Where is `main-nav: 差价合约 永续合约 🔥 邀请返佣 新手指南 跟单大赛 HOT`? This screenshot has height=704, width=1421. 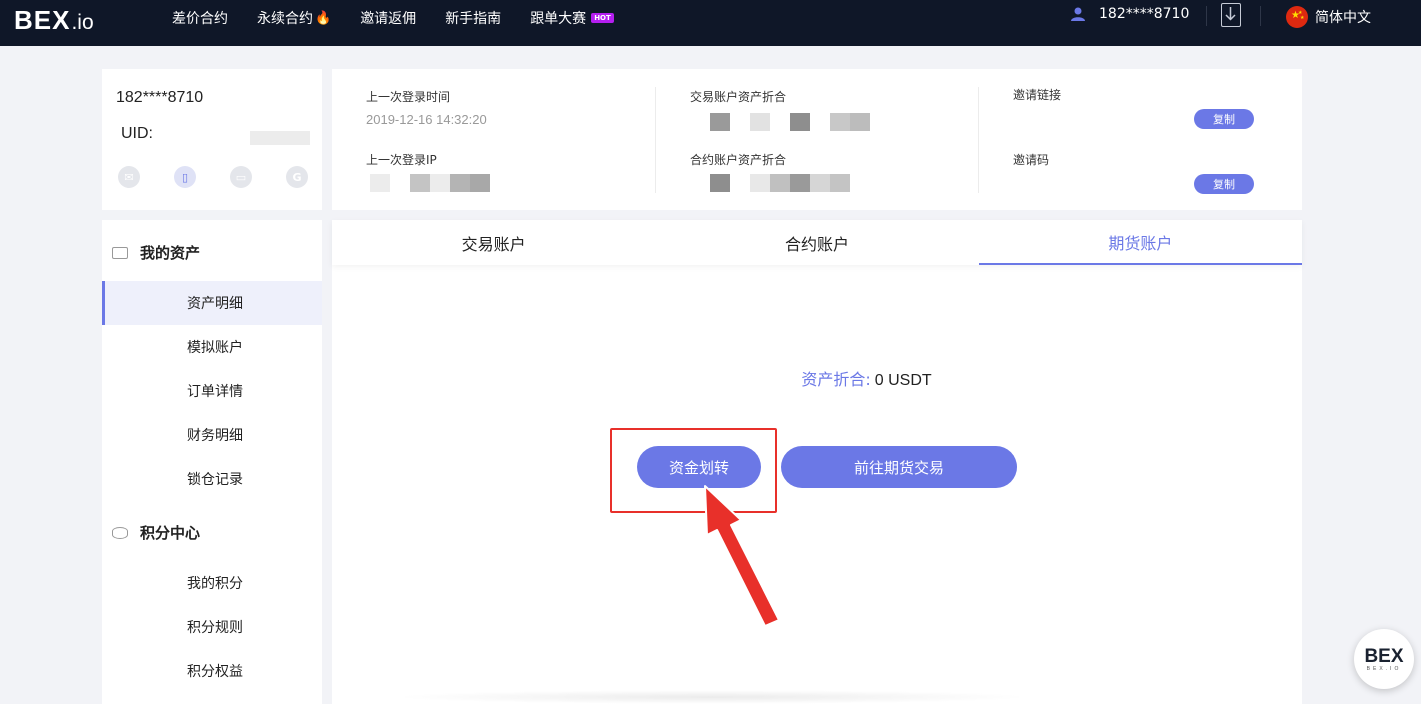 main-nav: 差价合约 永续合约 🔥 邀请返佣 新手指南 跟单大赛 HOT is located at coordinates (407, 18).